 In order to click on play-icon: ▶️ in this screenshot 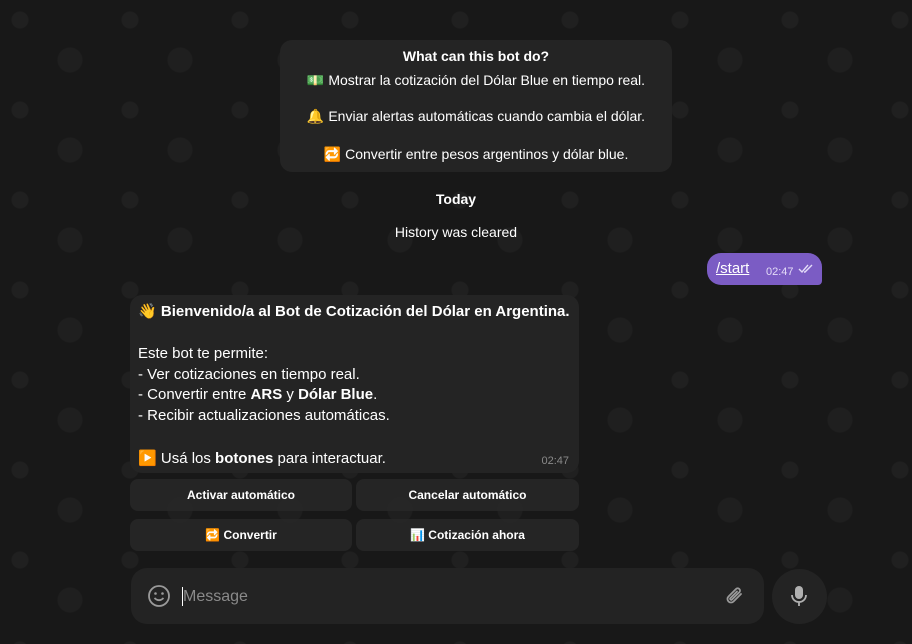, I will do `click(147, 458)`.